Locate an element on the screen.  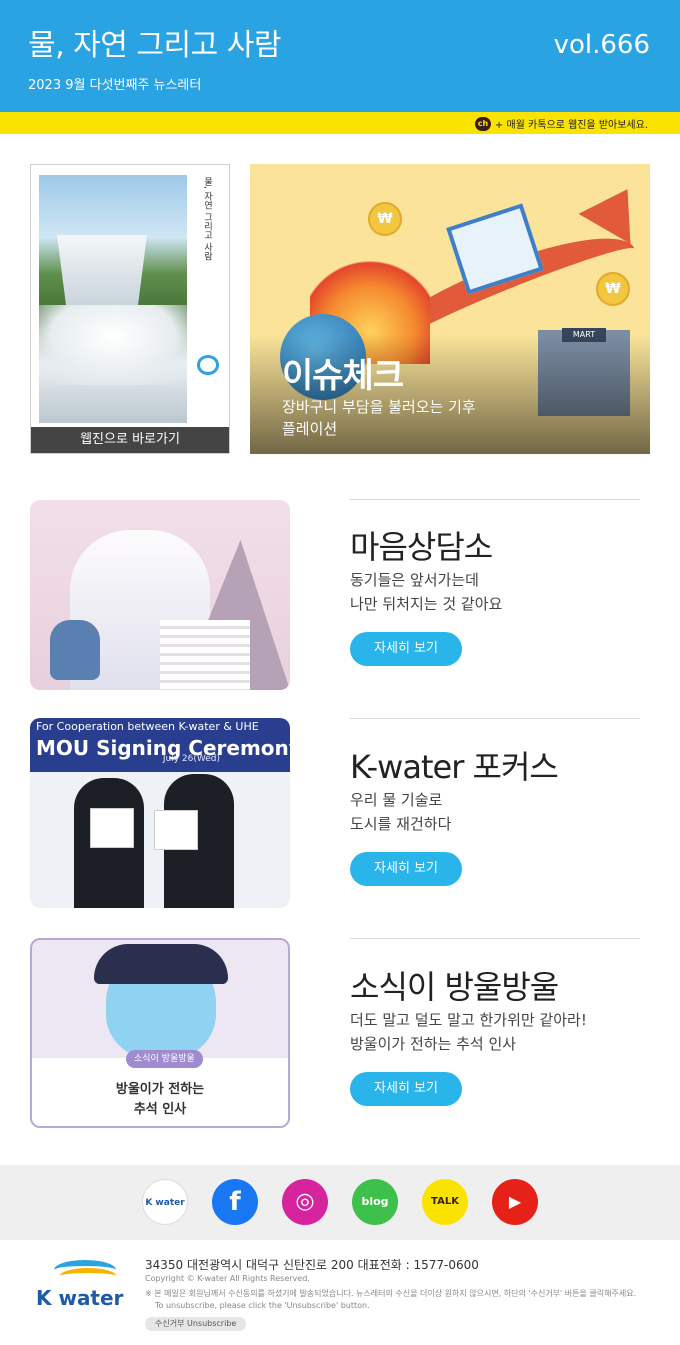
mind-counseling-thumbnail is located at coordinates (160, 595).